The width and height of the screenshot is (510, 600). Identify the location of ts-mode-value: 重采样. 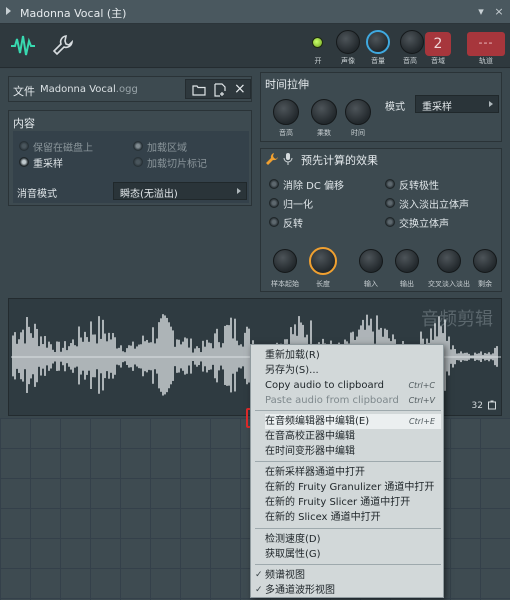
(437, 107).